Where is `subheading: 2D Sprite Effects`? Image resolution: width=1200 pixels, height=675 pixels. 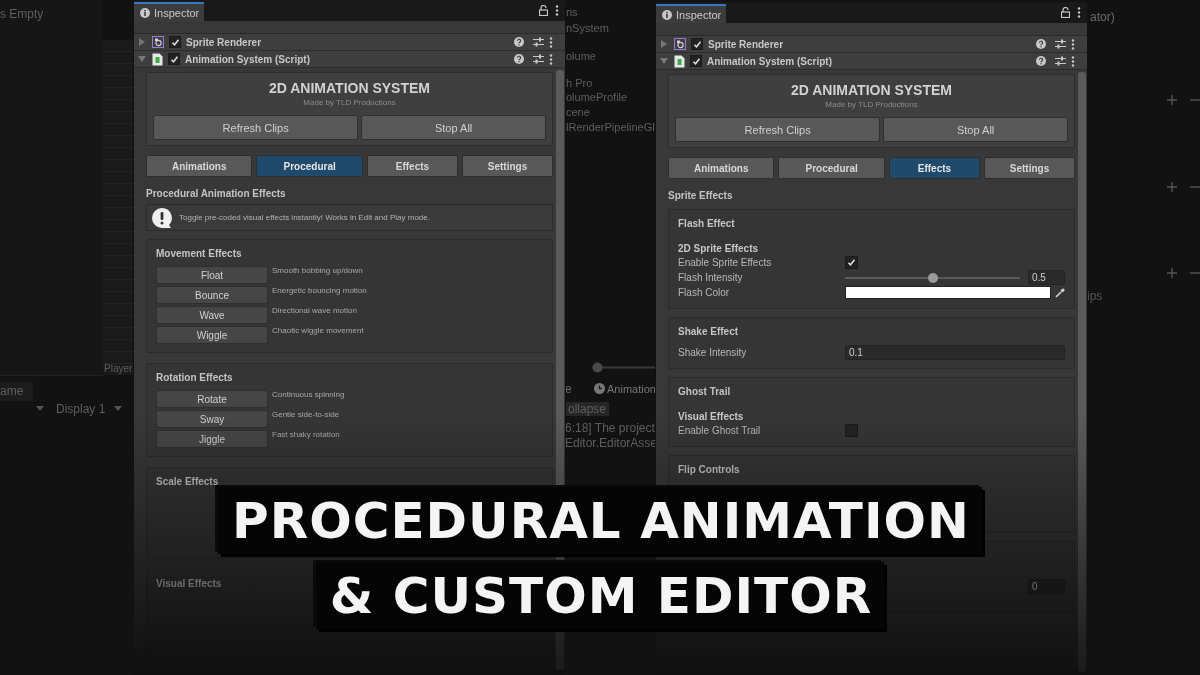 subheading: 2D Sprite Effects is located at coordinates (719, 249).